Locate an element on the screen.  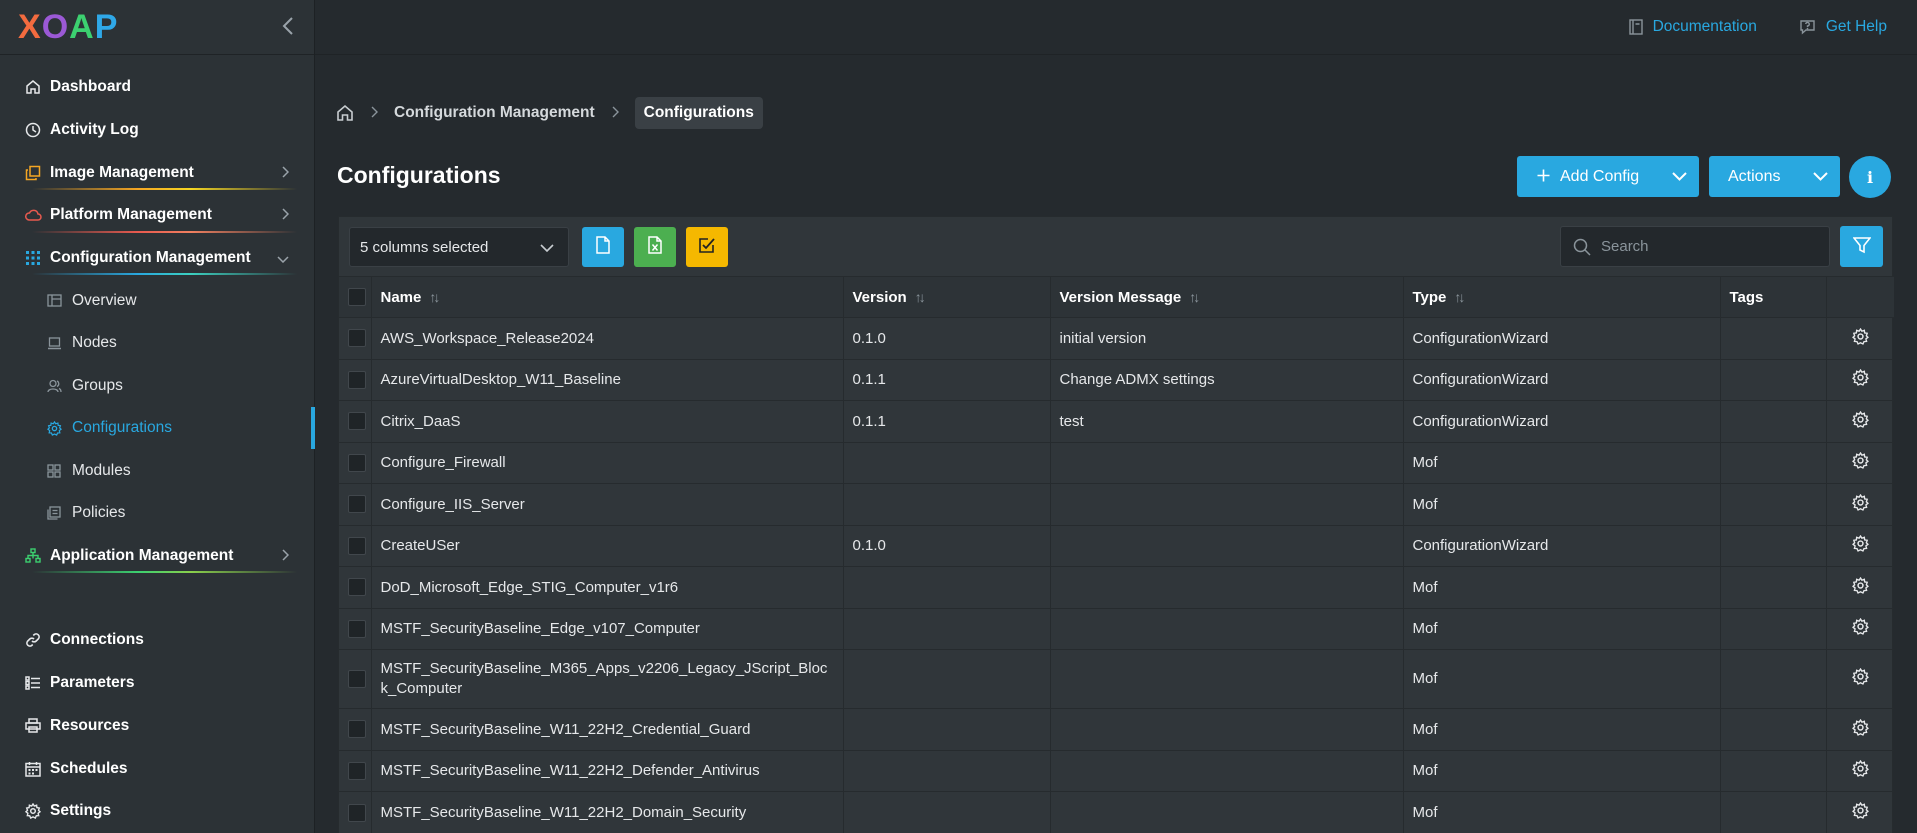
export-document-button is located at coordinates (603, 247).